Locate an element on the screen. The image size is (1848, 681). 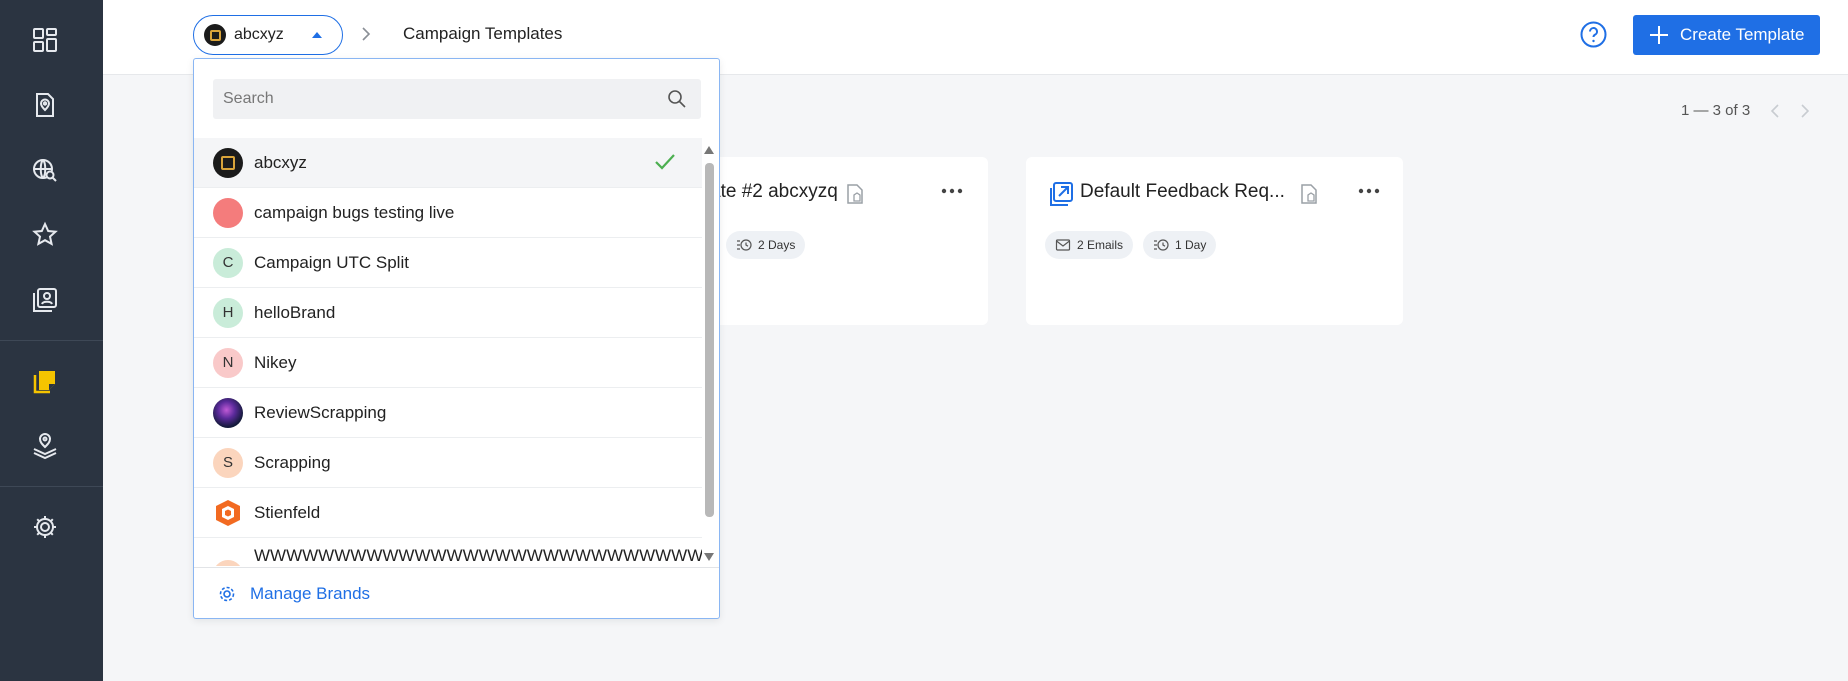
brand-search-input is located at coordinates (433, 99).